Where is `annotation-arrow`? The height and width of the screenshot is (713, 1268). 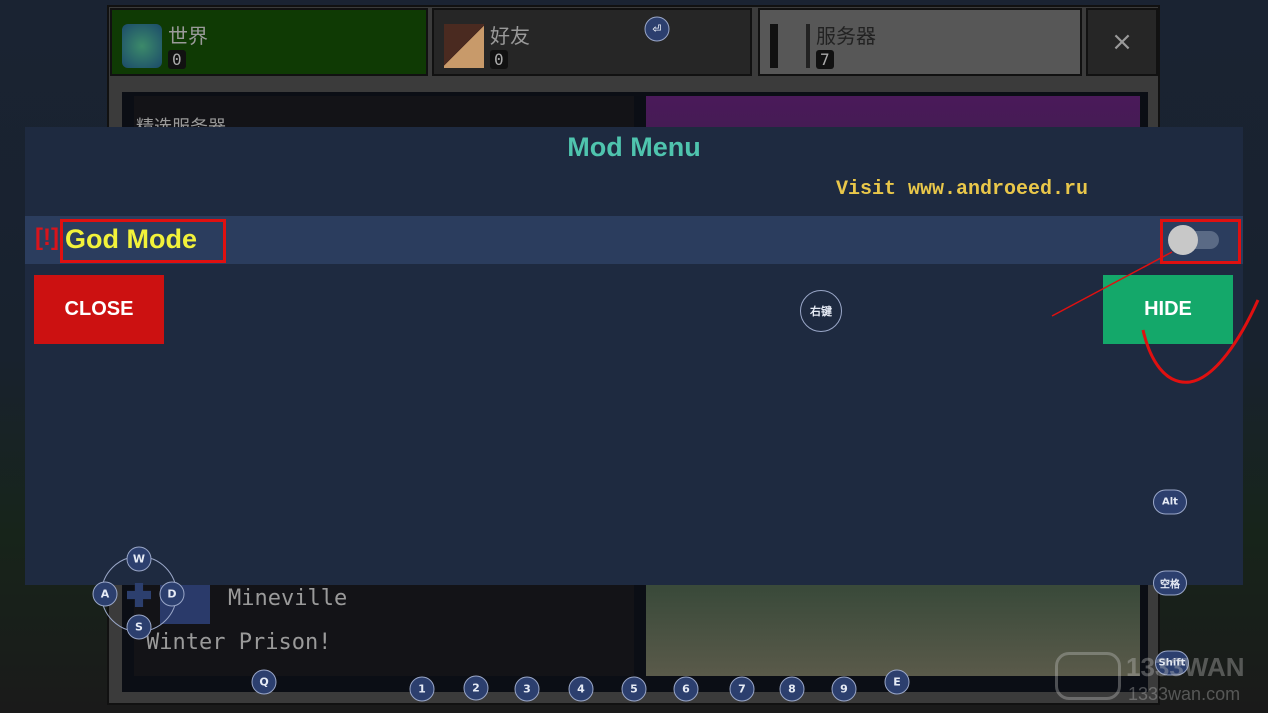
annotation-arrow is located at coordinates (1112, 284).